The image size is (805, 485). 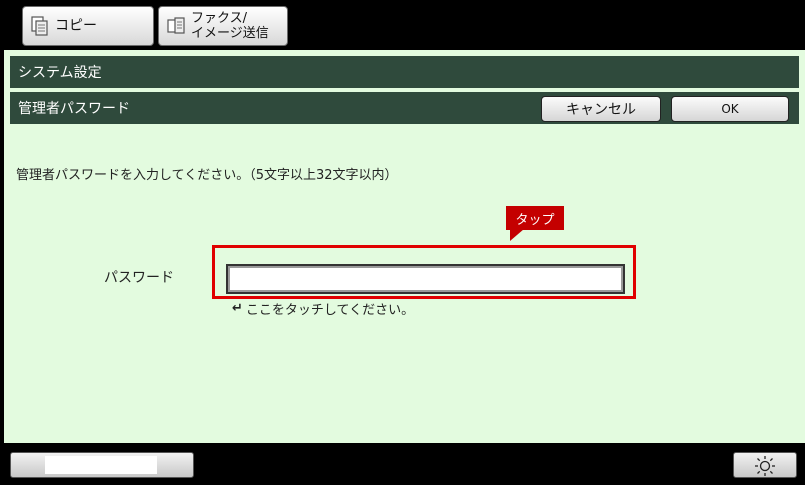 What do you see at coordinates (404, 108) in the screenshot?
I see `admin-password-bar: 管理者パスワード キャンセル OK` at bounding box center [404, 108].